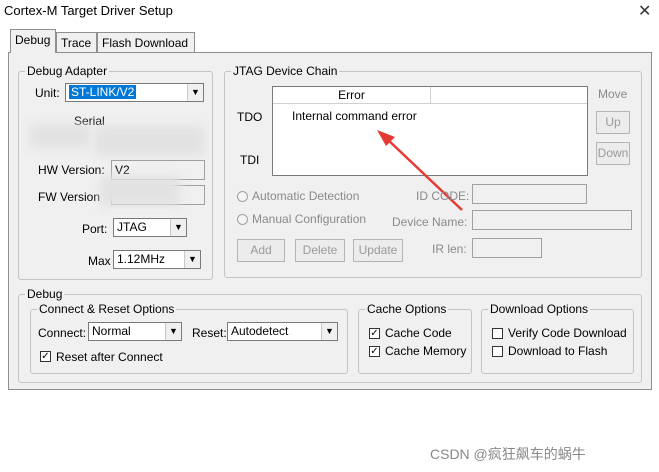  I want to click on auto-detect-radio, so click(242, 196).